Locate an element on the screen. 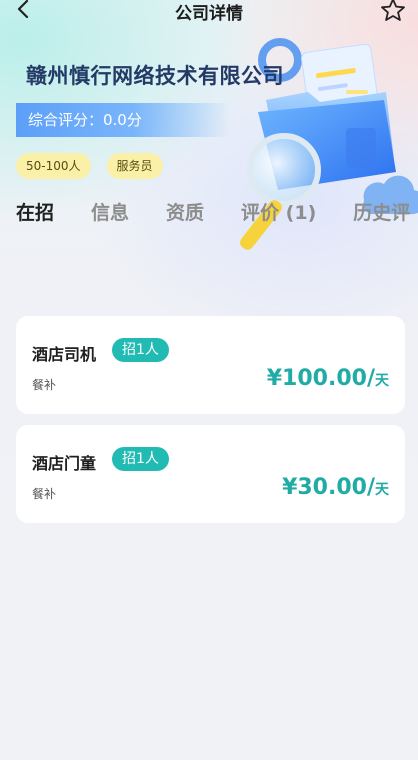  tab-qualification: 资质 is located at coordinates (185, 211).